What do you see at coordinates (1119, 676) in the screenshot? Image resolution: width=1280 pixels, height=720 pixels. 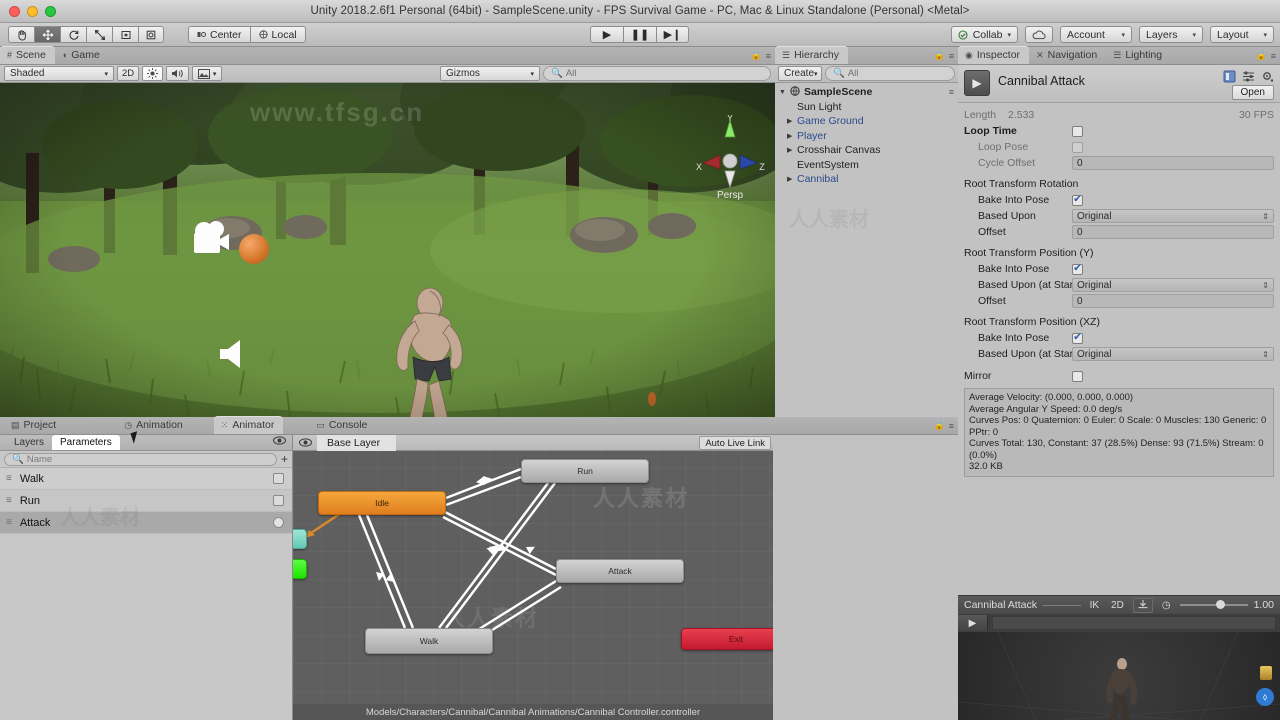 I see `preview-viewport: 0:00 (000.0%) Frame 0 ⬨` at bounding box center [1119, 676].